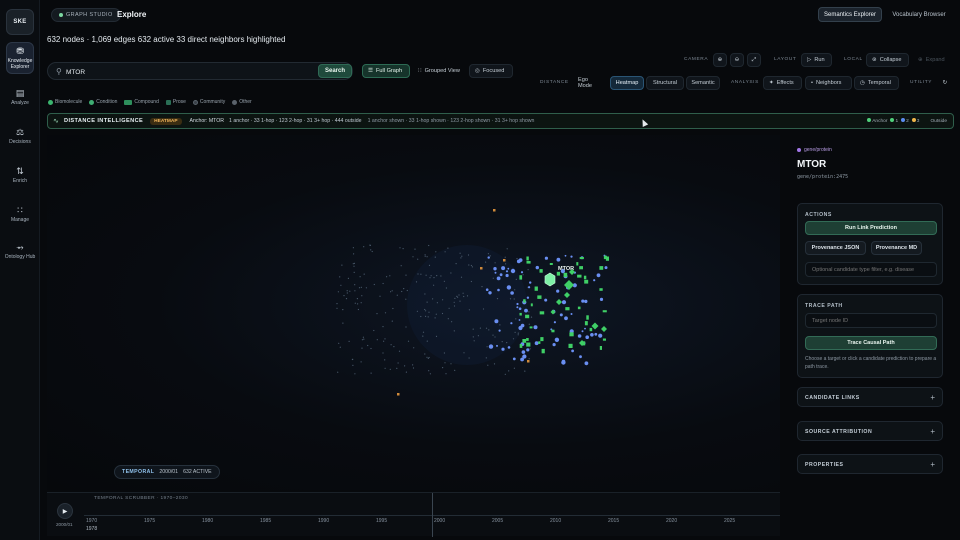 The width and height of the screenshot is (960, 540). What do you see at coordinates (887, 60) in the screenshot?
I see `collapse-button: ⊛ Collapse` at bounding box center [887, 60].